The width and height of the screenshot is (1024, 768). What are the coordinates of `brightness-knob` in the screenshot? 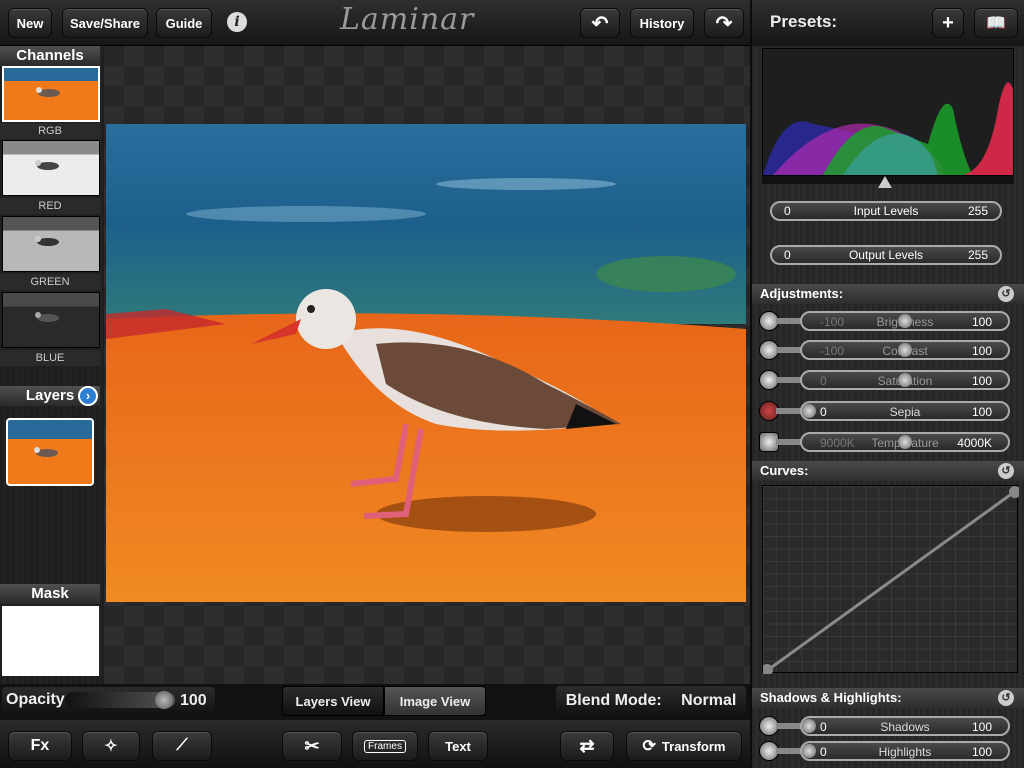 It's located at (905, 321).